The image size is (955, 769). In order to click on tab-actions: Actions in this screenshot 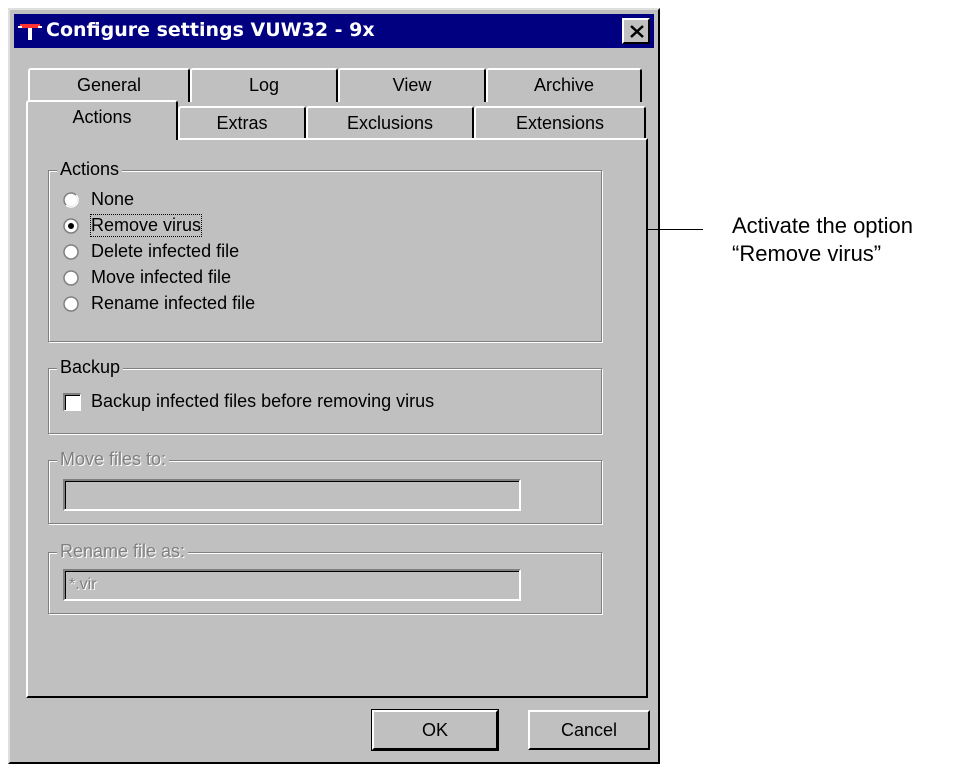, I will do `click(102, 120)`.